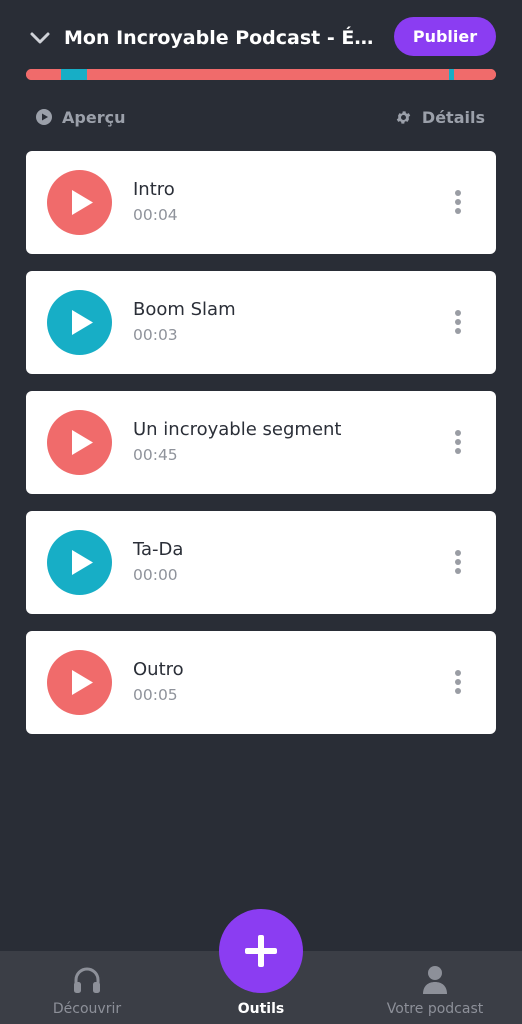 This screenshot has width=522, height=1024. I want to click on play-circle-icon, so click(44, 117).